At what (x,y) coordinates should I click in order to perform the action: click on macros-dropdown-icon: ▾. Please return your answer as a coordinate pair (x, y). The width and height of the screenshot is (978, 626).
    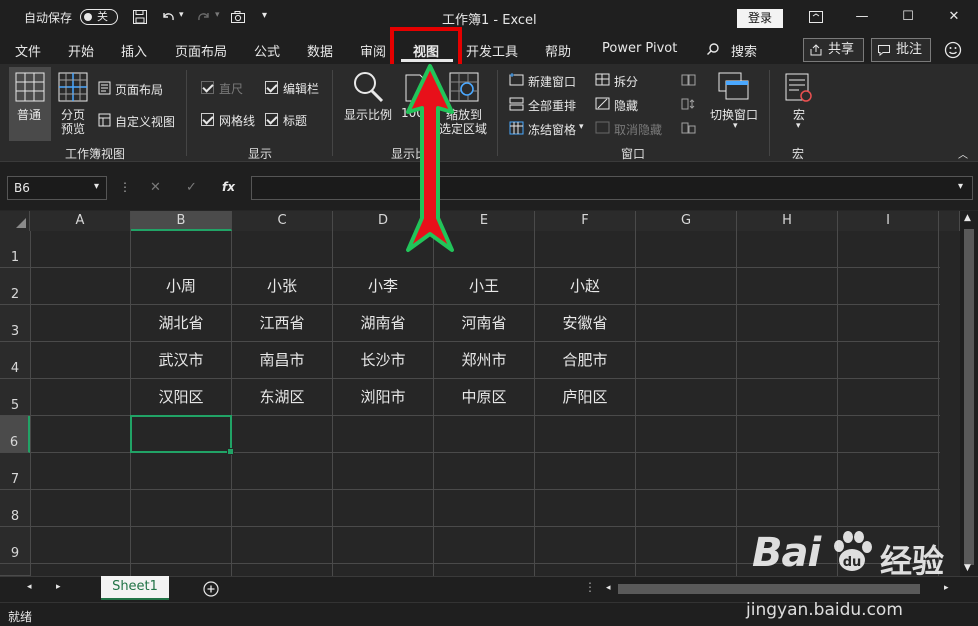
    Looking at the image, I should click on (798, 126).